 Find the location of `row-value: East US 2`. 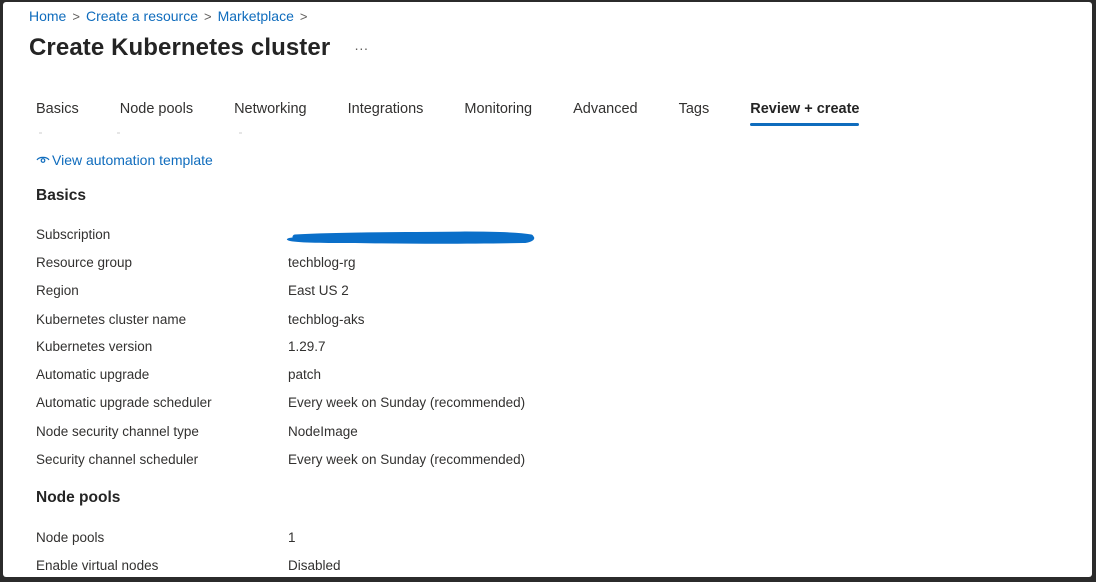

row-value: East US 2 is located at coordinates (318, 290).